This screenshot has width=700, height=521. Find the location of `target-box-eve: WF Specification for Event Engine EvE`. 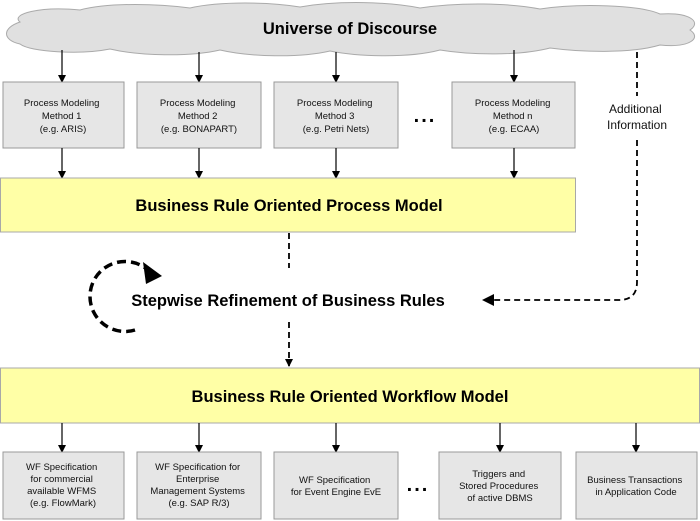

target-box-eve: WF Specification for Event Engine EvE is located at coordinates (336, 485).